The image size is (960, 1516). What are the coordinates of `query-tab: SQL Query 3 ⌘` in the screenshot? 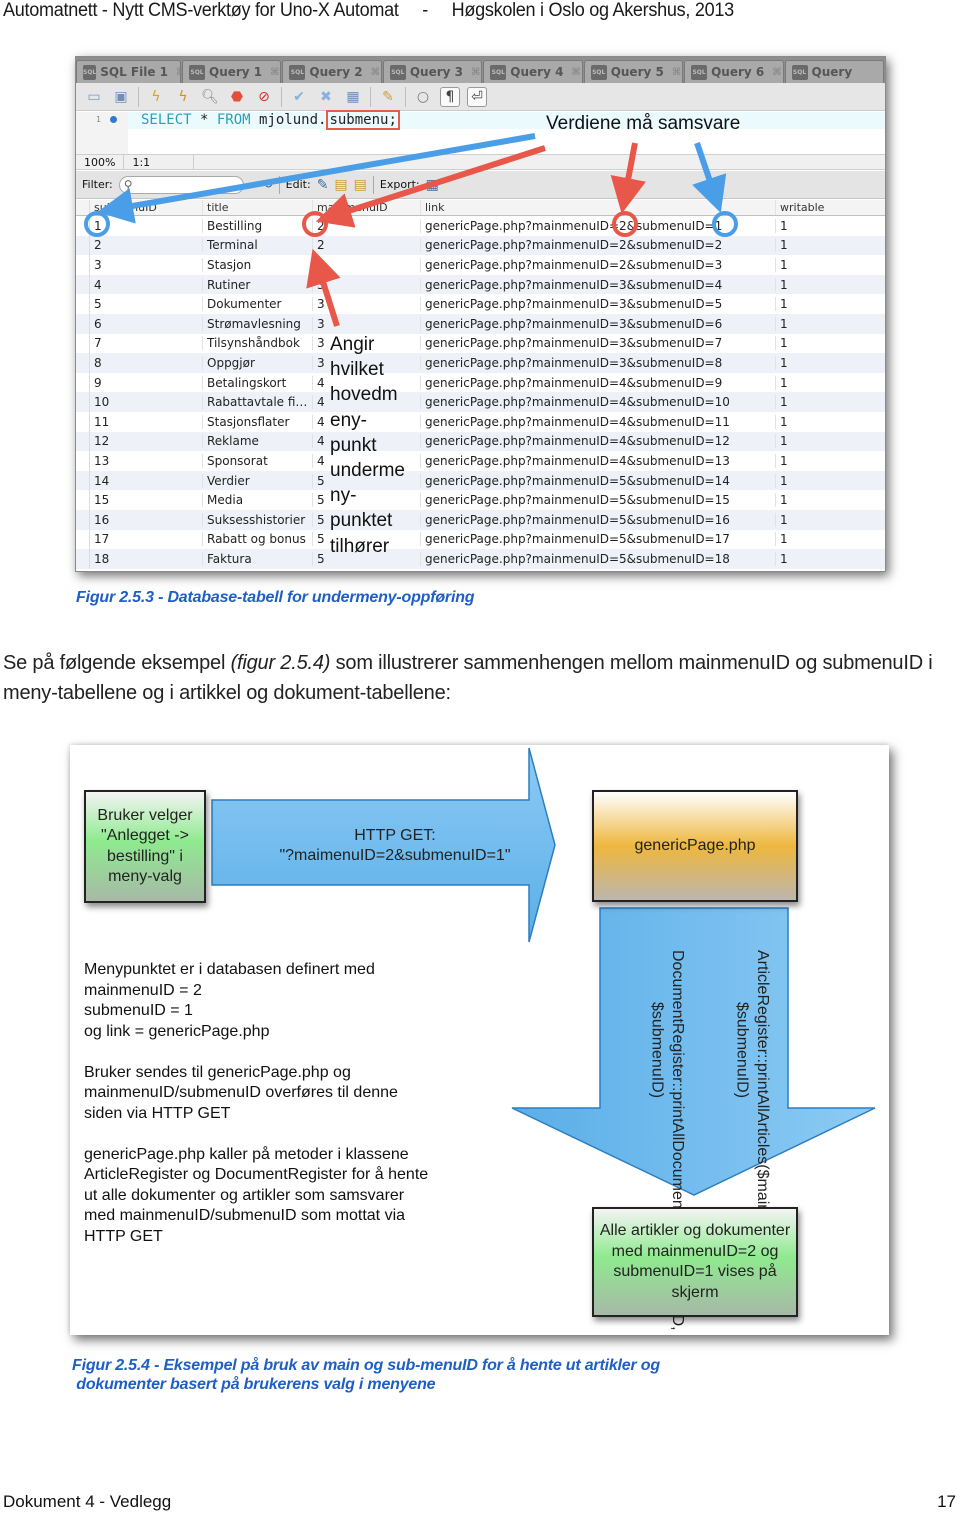 It's located at (432, 71).